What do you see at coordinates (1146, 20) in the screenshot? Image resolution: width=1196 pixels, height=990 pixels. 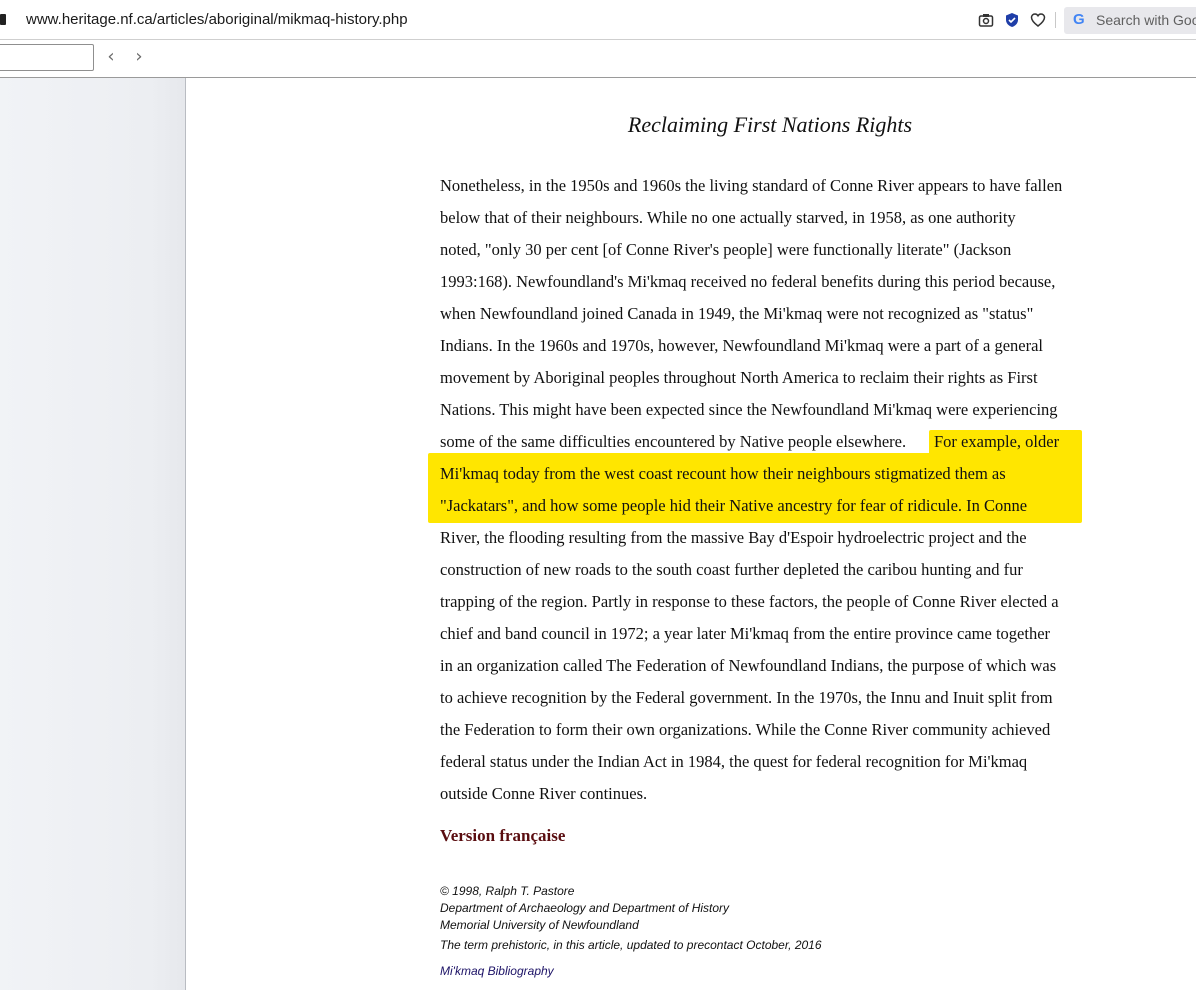 I see `search-placeholder: Search with Goog` at bounding box center [1146, 20].